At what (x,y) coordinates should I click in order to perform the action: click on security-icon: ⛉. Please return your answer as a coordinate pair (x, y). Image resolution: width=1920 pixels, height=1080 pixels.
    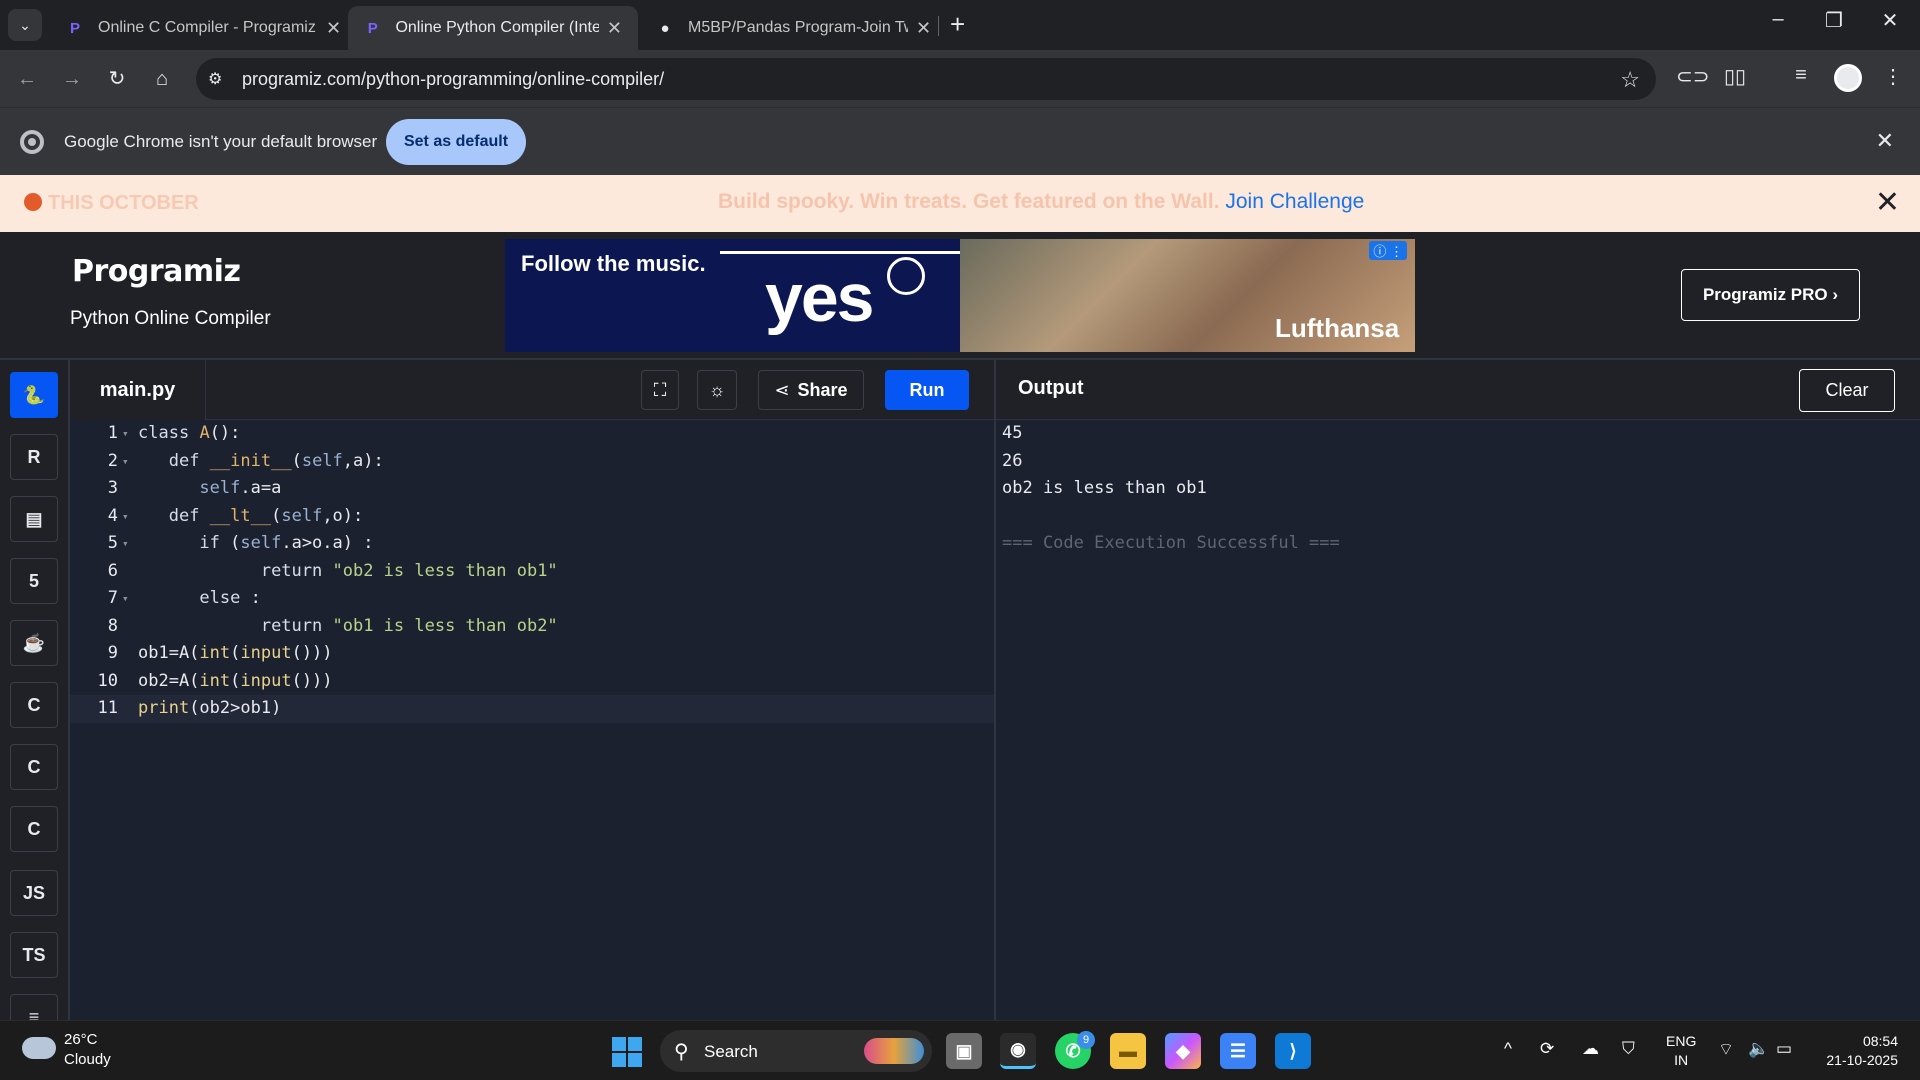
    Looking at the image, I should click on (1628, 1049).